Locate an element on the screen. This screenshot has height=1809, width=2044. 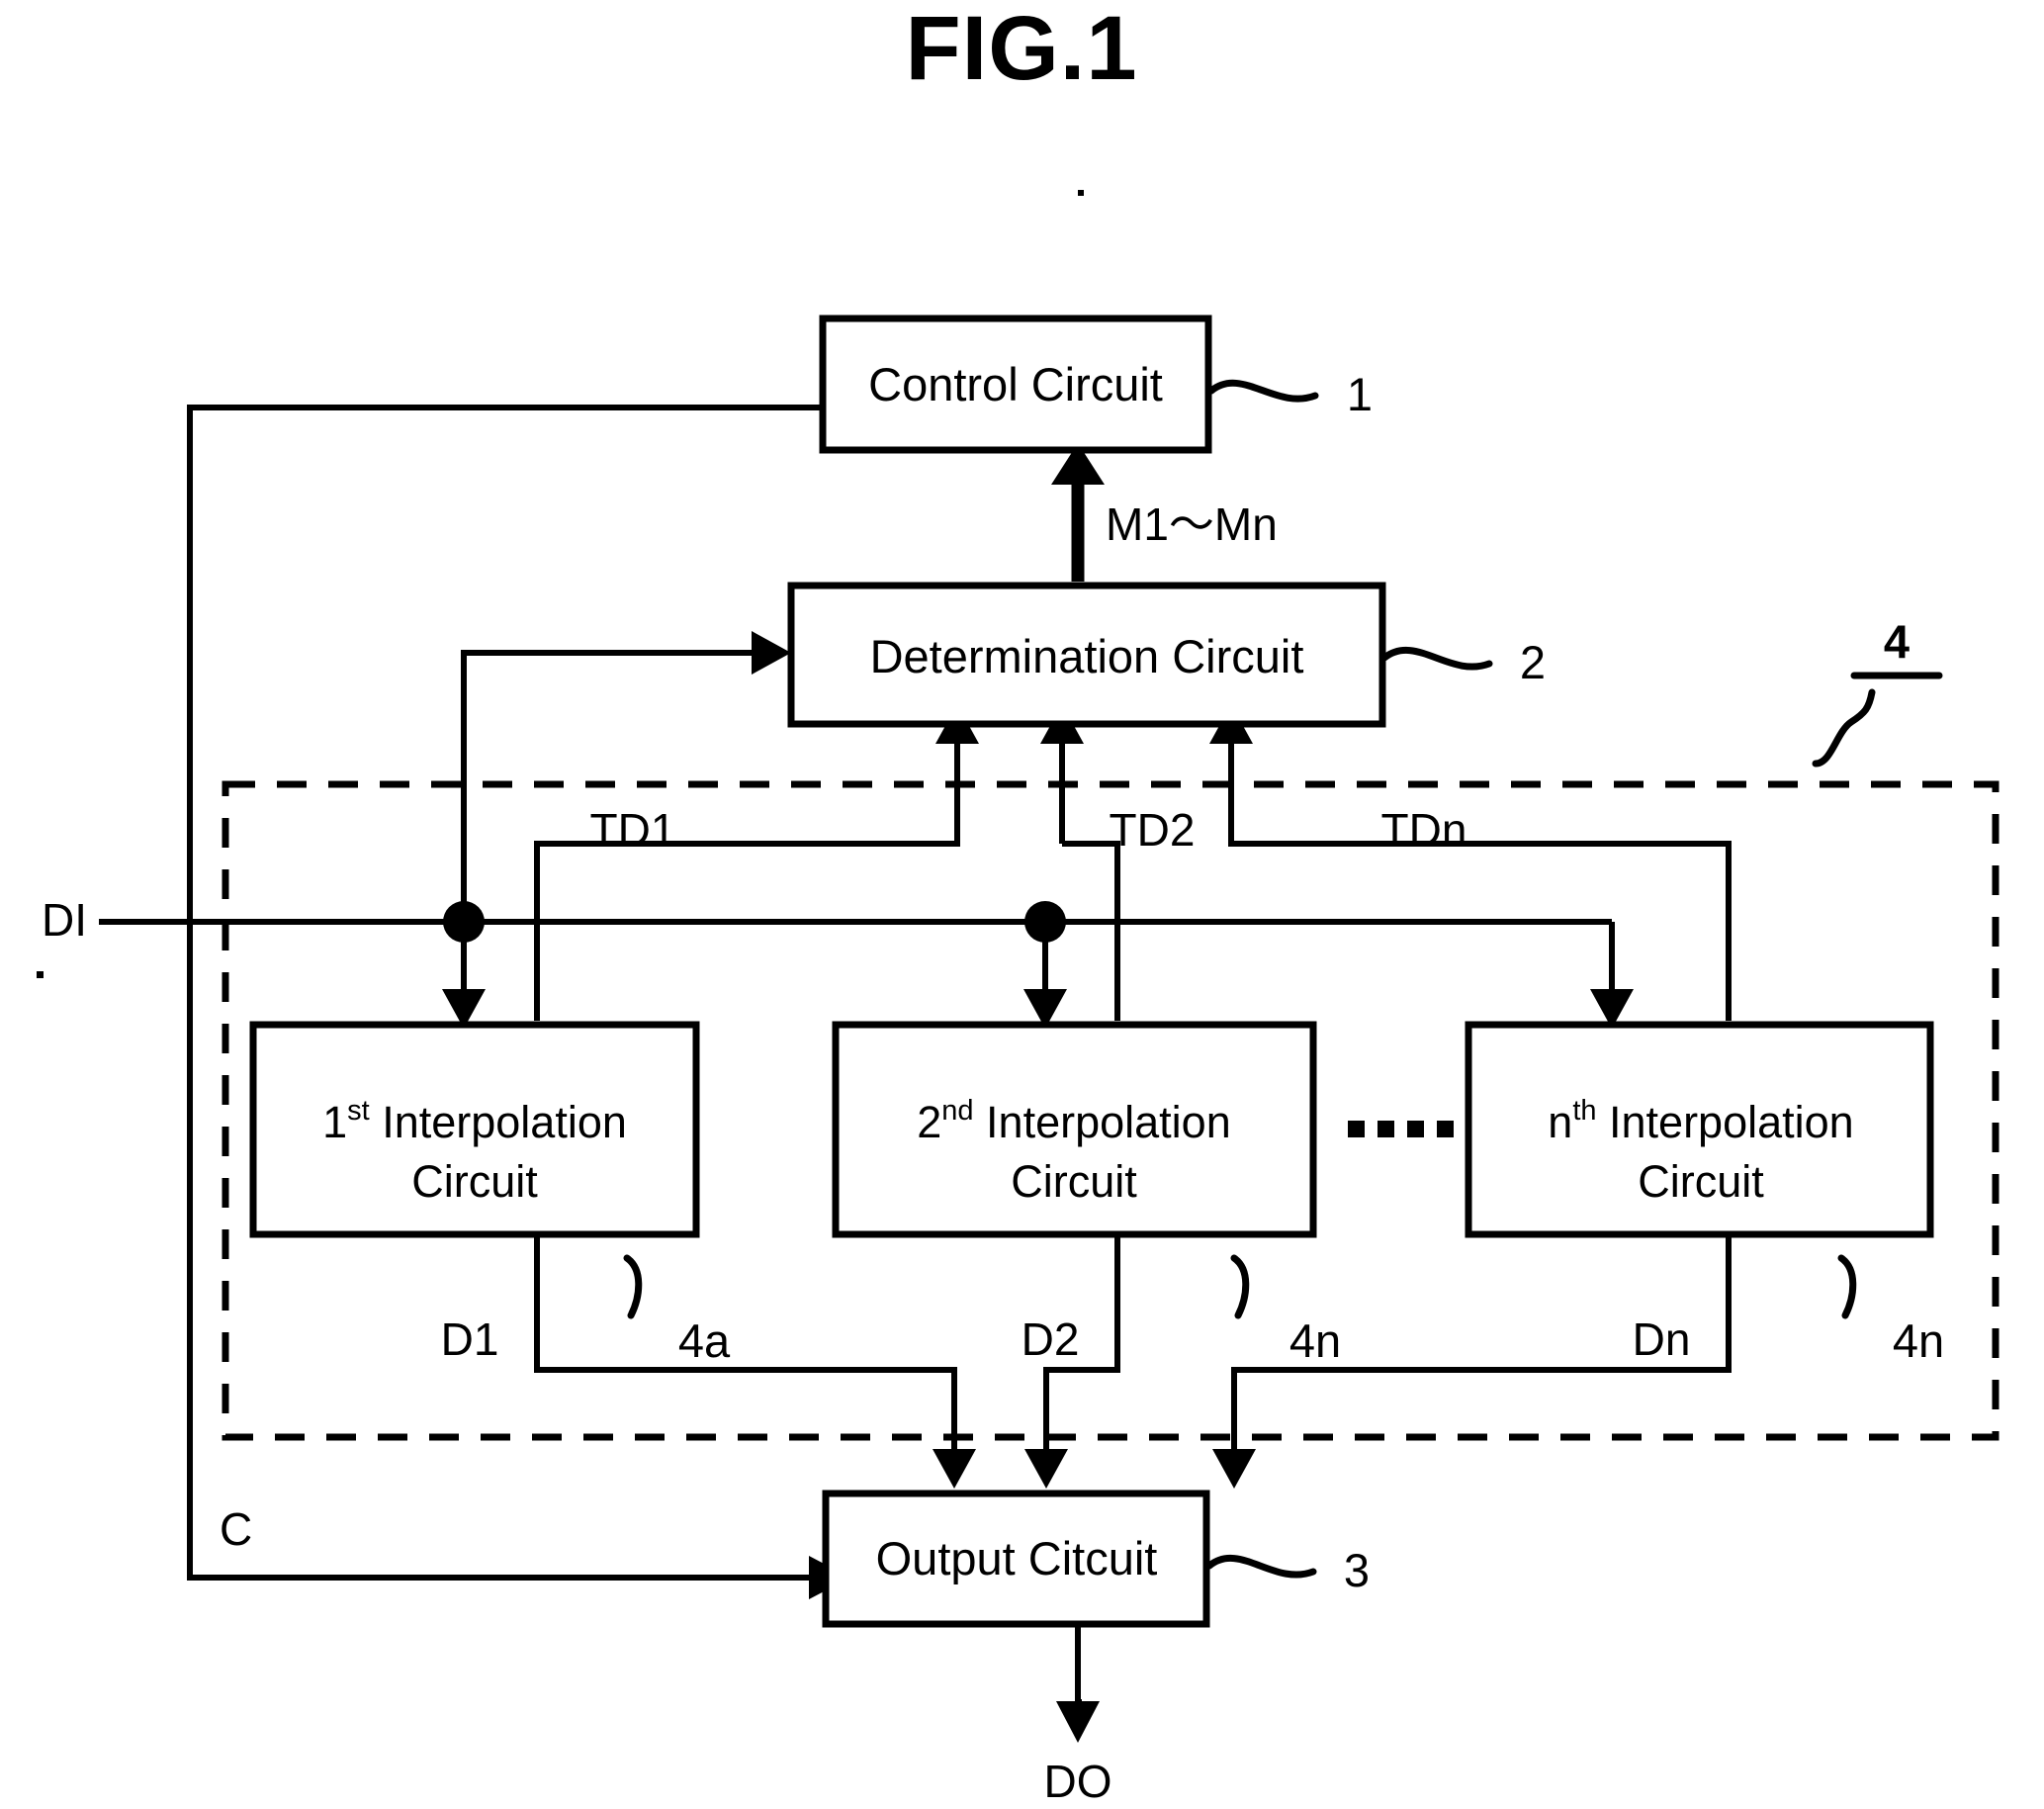
control-ref-leader is located at coordinates (1263, 391).